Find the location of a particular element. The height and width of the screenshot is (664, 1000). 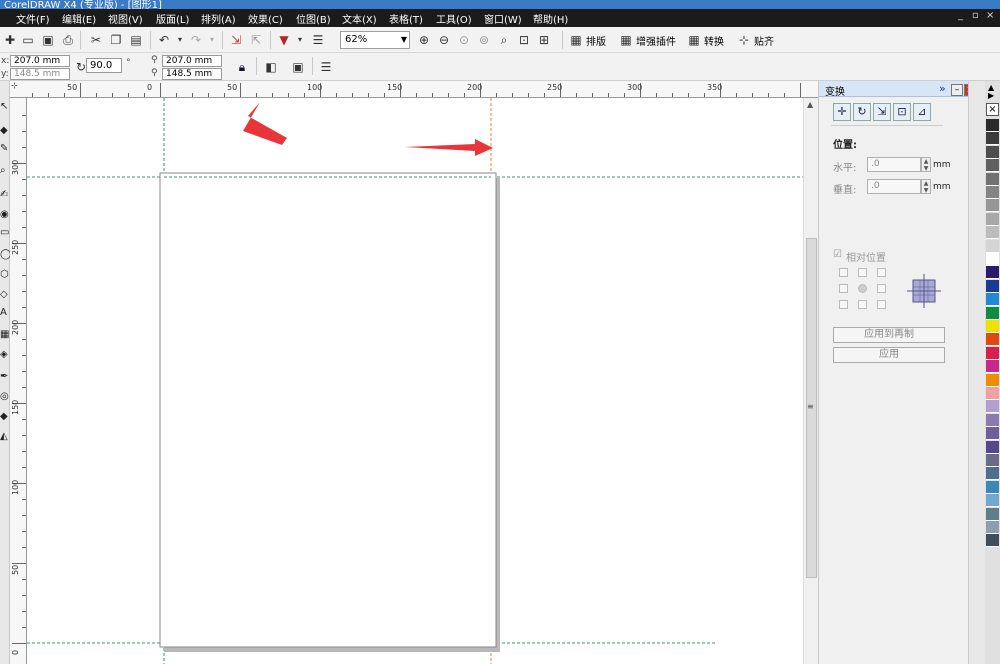

save-icon: ▣ is located at coordinates (48, 40).